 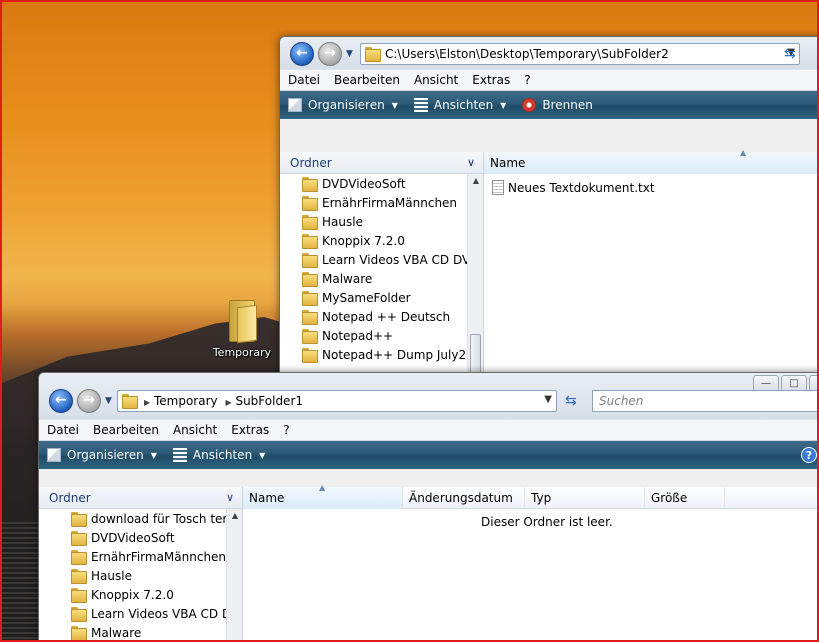 I want to click on column-name: Name, so click(x=650, y=163).